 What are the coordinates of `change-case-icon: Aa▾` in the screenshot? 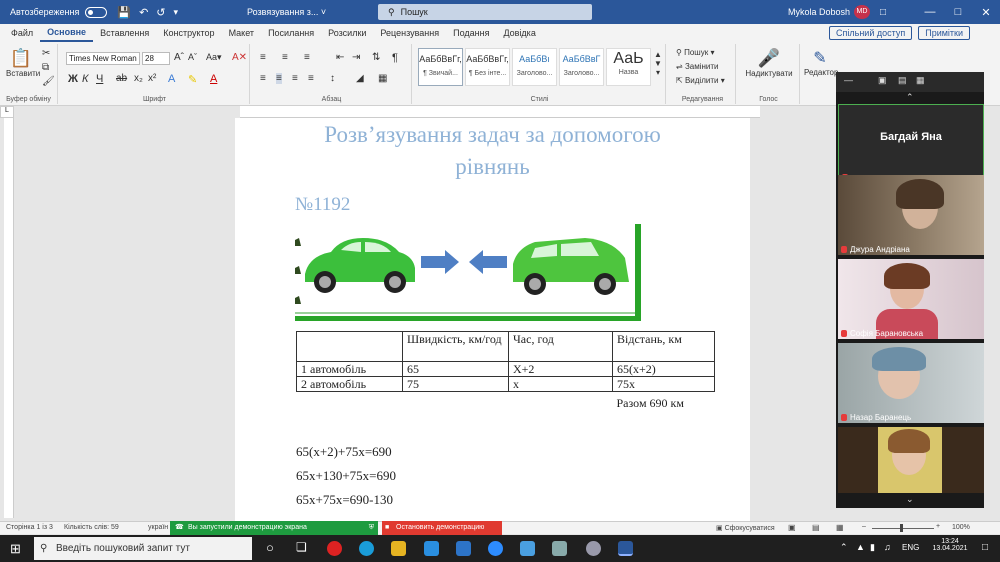 It's located at (214, 57).